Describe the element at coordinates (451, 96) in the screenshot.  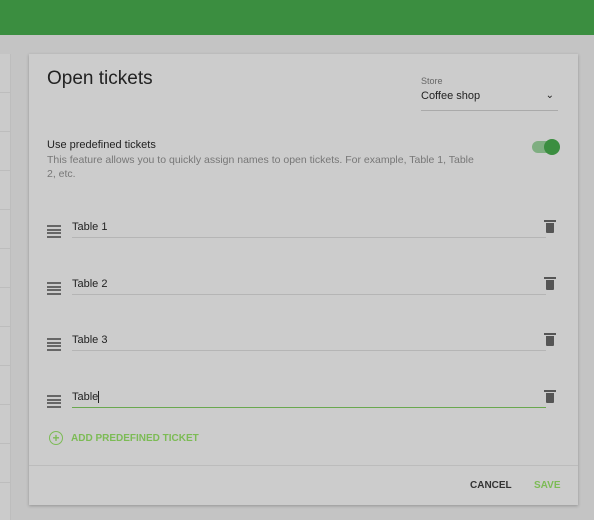
I see `store-value: Coffee shop` at that location.